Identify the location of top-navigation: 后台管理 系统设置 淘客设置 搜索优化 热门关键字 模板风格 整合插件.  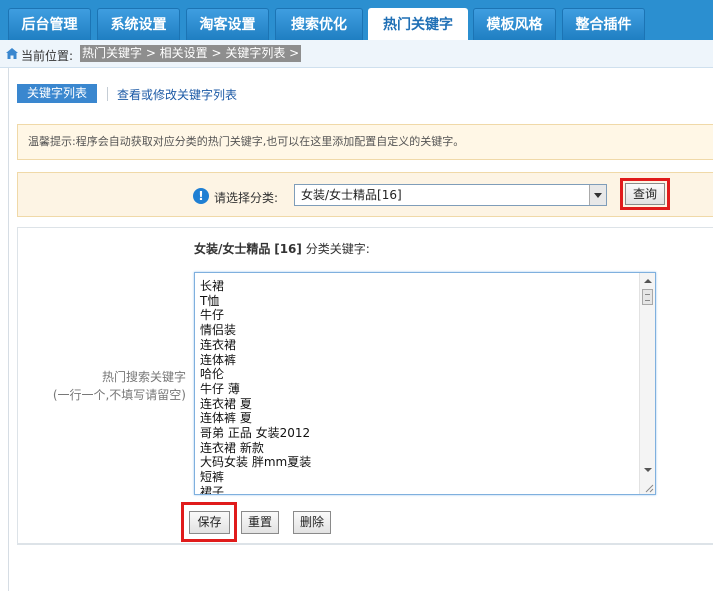
(356, 20).